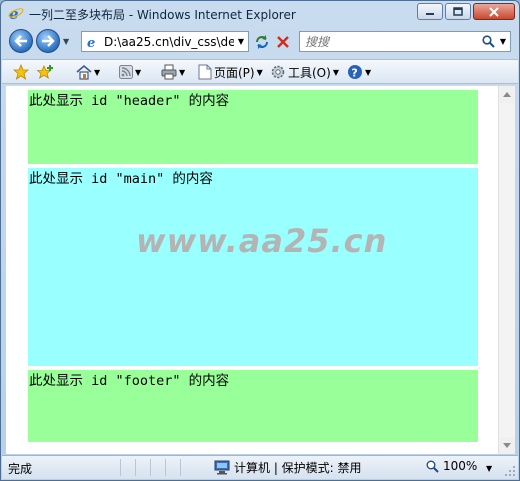 This screenshot has width=520, height=481. I want to click on address-dropdown: ▼, so click(241, 41).